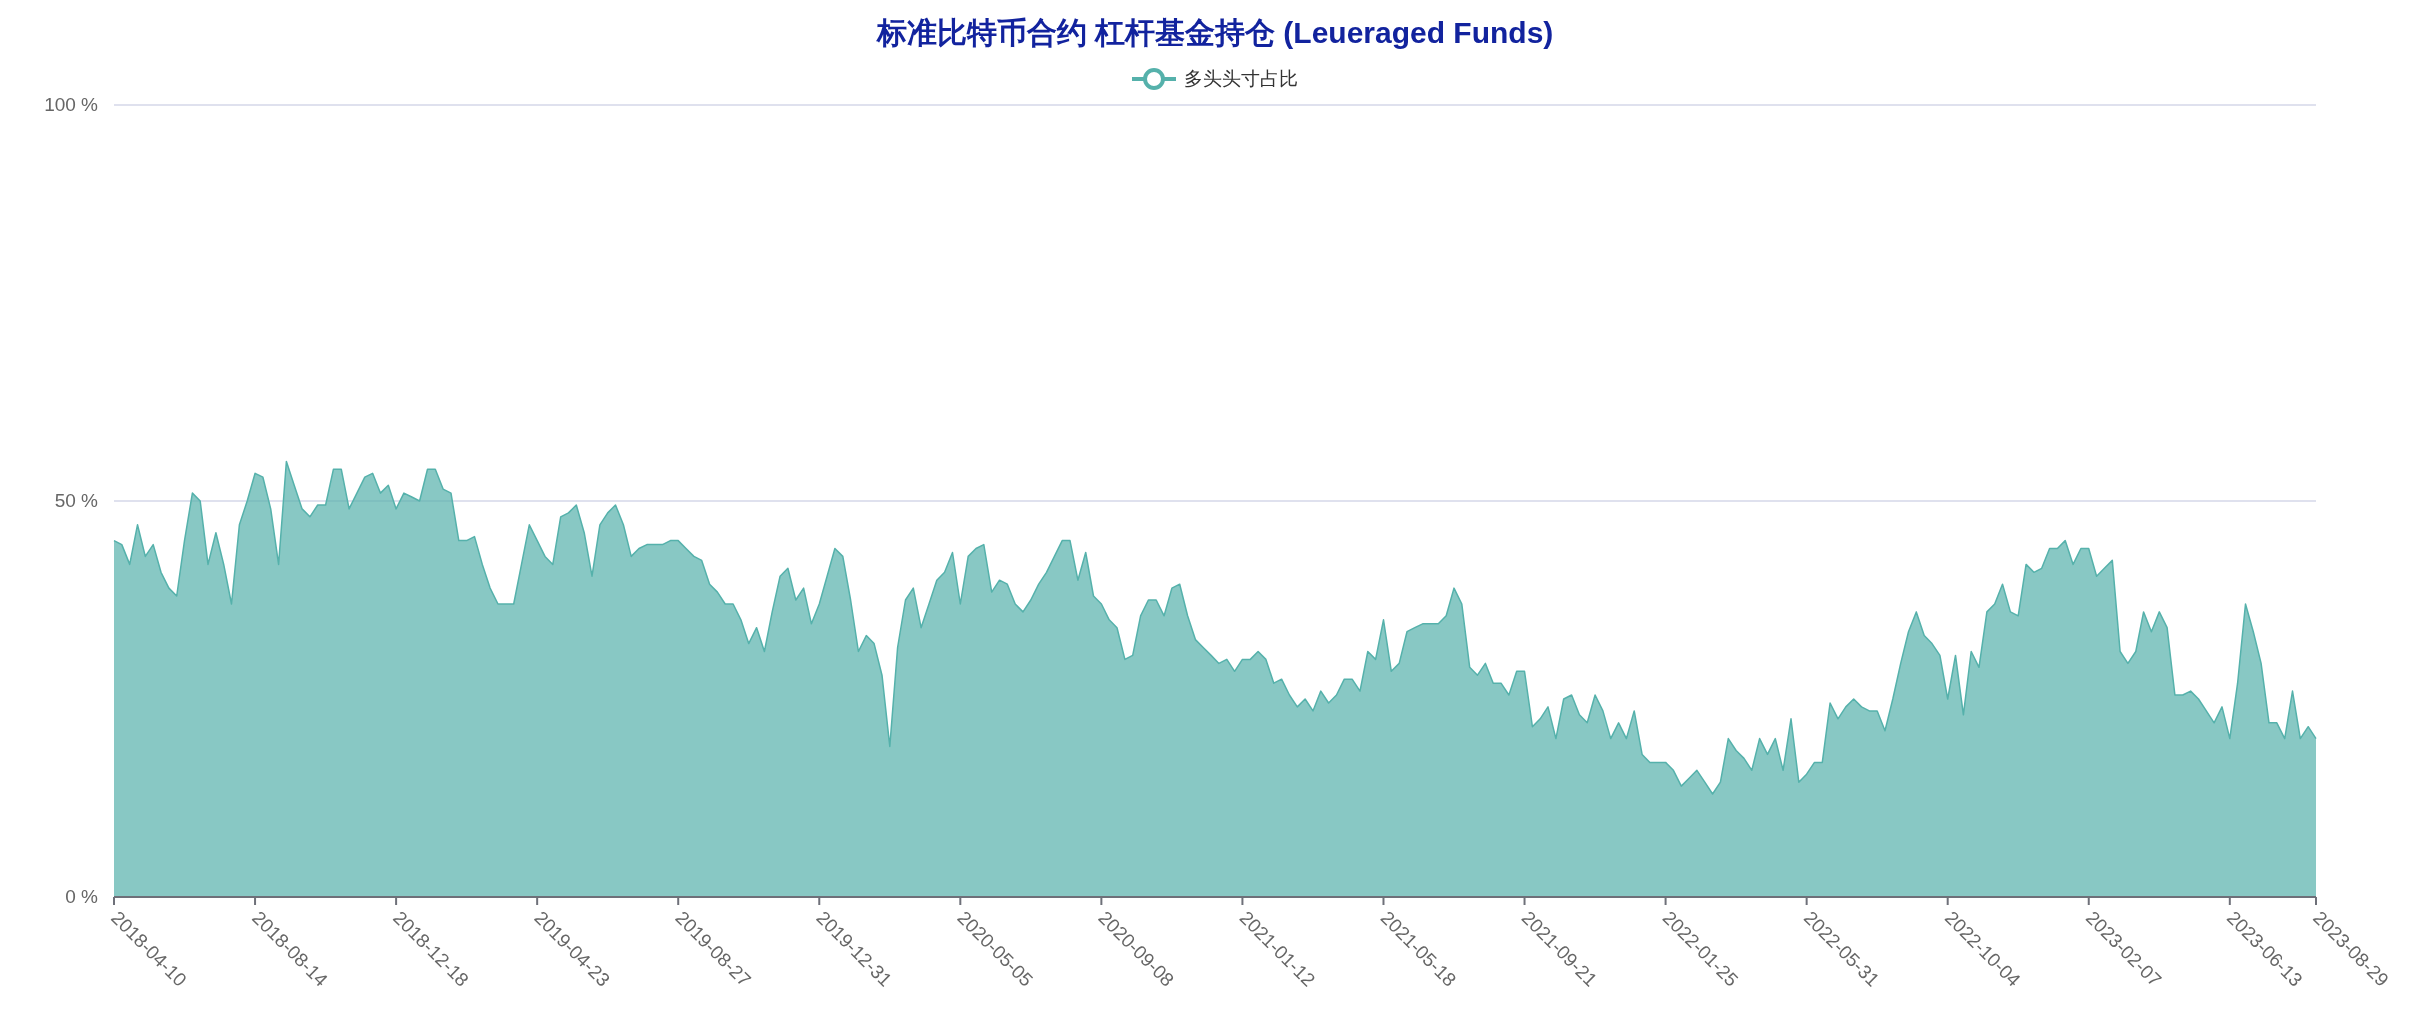 This screenshot has width=2430, height=1028. What do you see at coordinates (1241, 79) in the screenshot?
I see `legend-label: 多头头寸占比` at bounding box center [1241, 79].